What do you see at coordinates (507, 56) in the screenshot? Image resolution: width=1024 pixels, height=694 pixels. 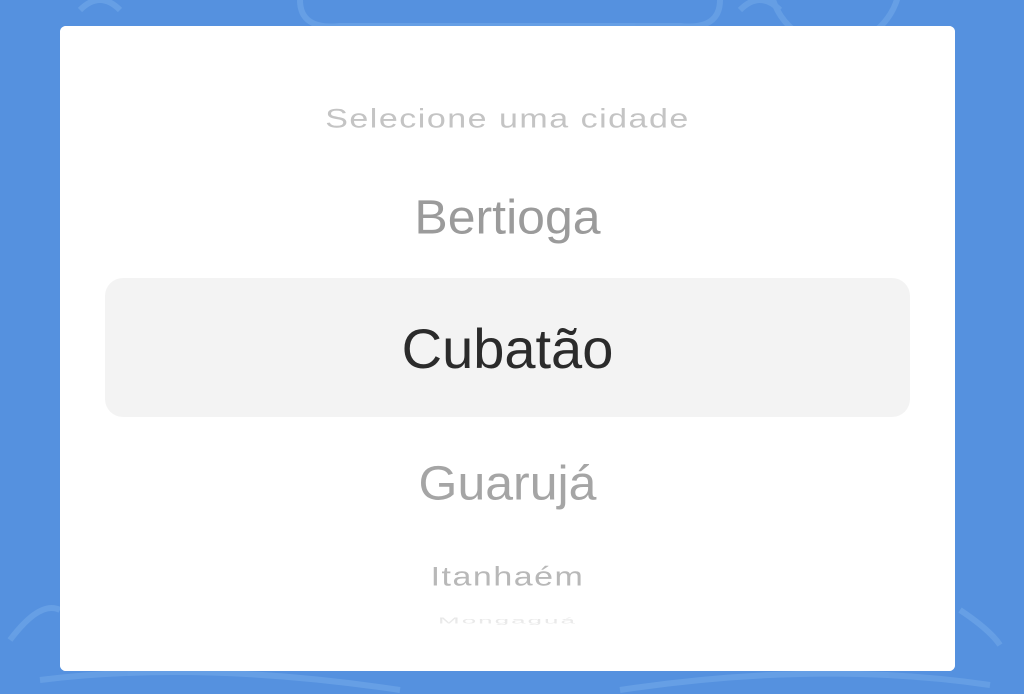 I see `picker-top-fade` at bounding box center [507, 56].